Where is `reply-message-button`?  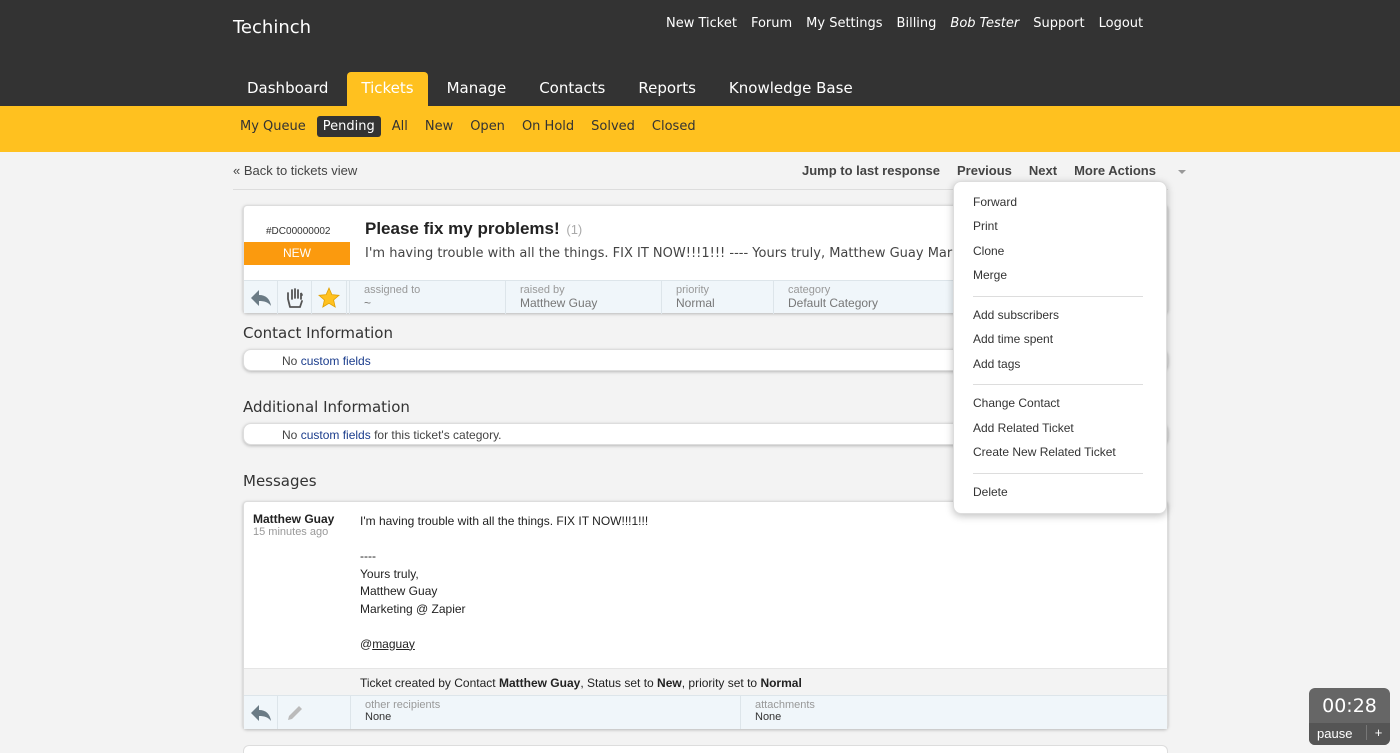 reply-message-button is located at coordinates (261, 712).